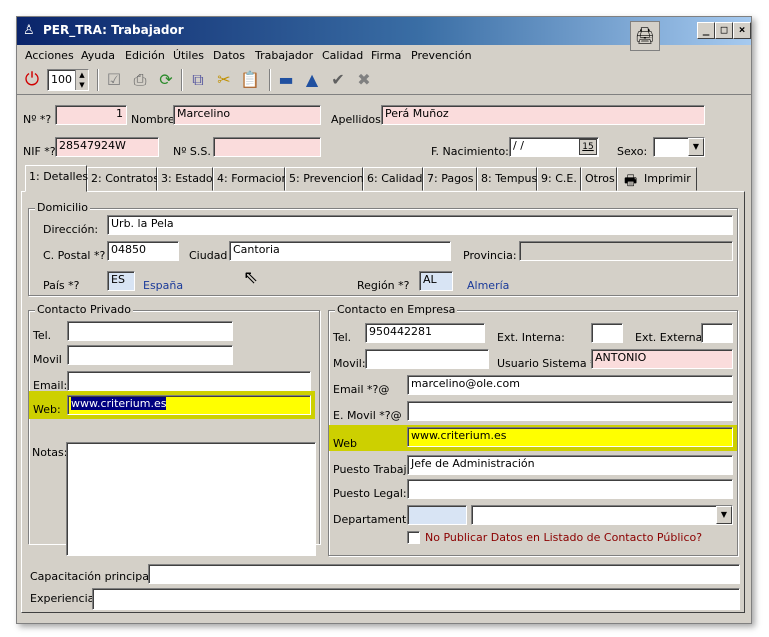 The height and width of the screenshot is (637, 769). Describe the element at coordinates (393, 179) in the screenshot. I see `tab-calidad: 6: Calidad` at that location.